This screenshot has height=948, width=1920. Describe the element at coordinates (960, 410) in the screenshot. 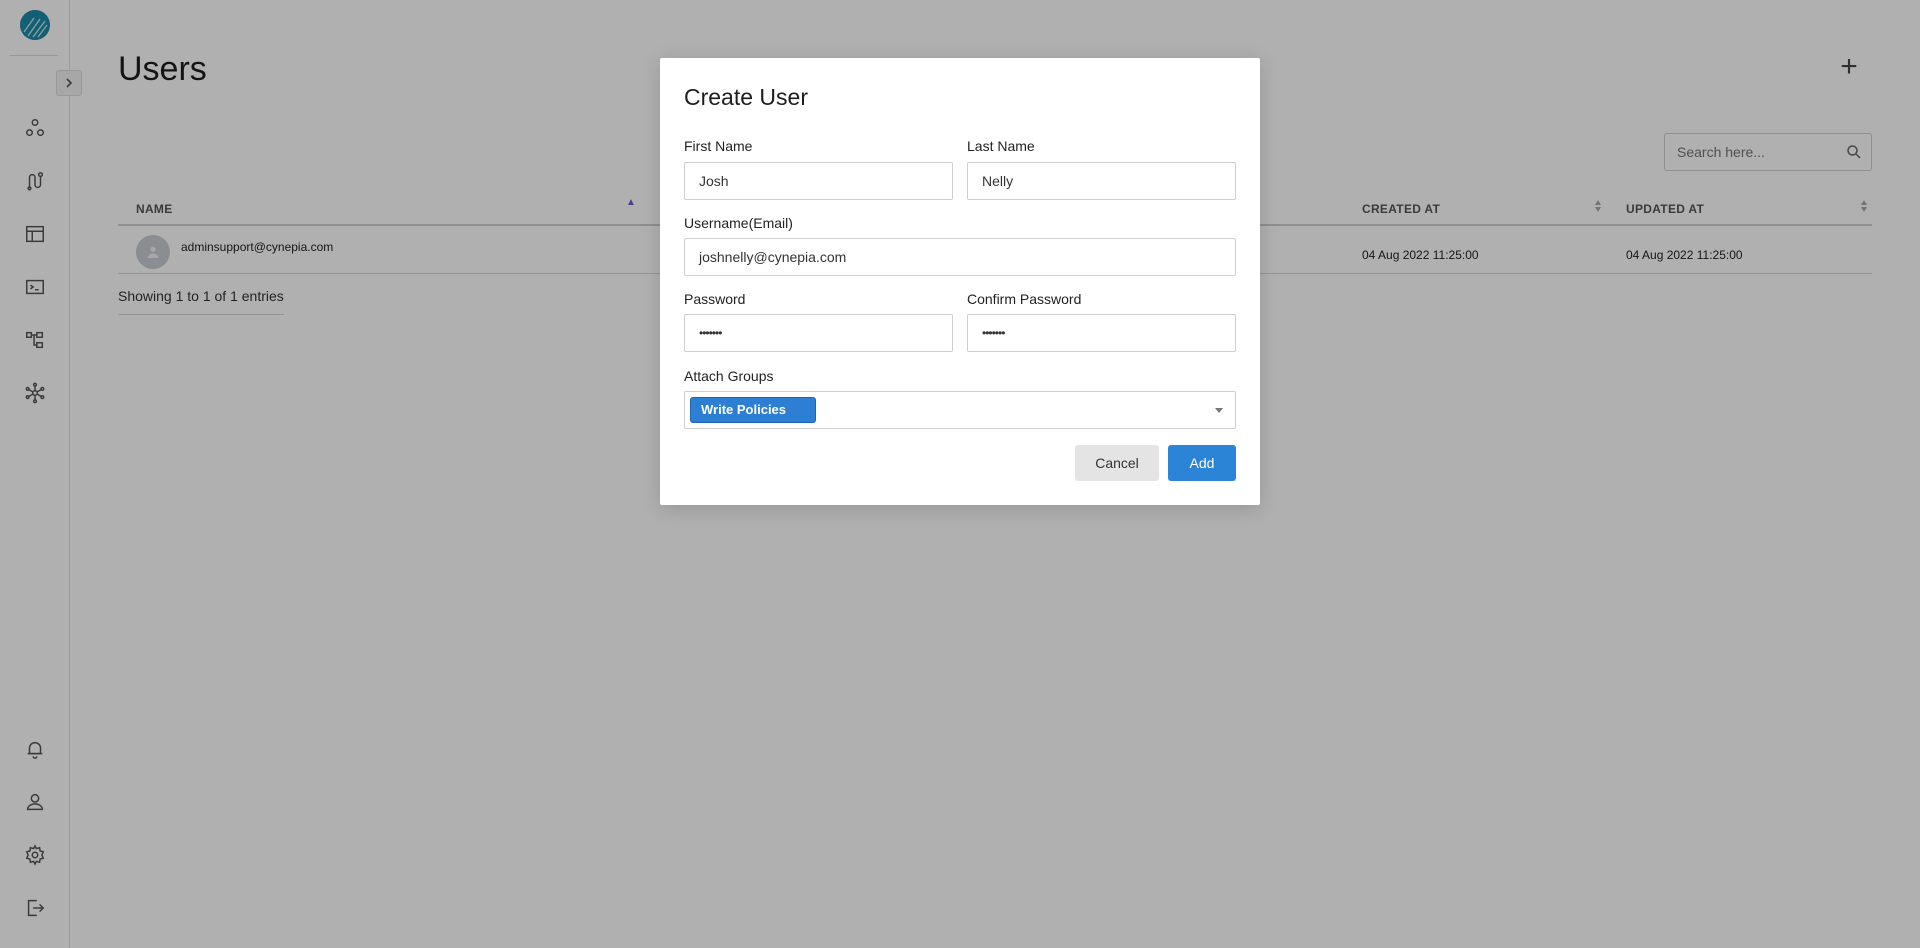

I see `attach-groups-select: Write Policies` at that location.